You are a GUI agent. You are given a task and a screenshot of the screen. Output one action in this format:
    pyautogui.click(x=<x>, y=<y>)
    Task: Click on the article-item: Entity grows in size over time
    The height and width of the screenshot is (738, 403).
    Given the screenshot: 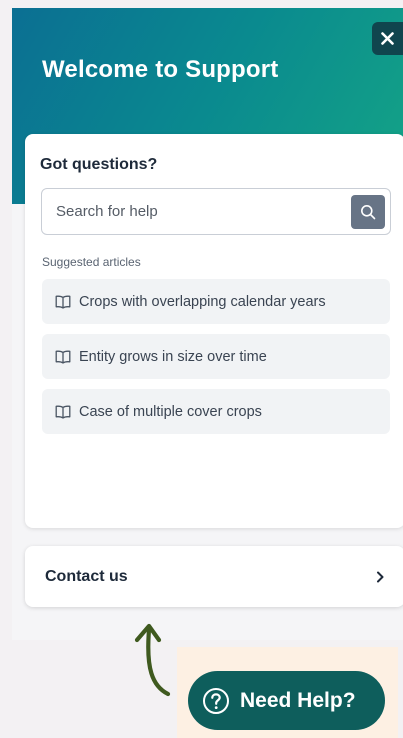 What is the action you would take?
    pyautogui.click(x=216, y=356)
    